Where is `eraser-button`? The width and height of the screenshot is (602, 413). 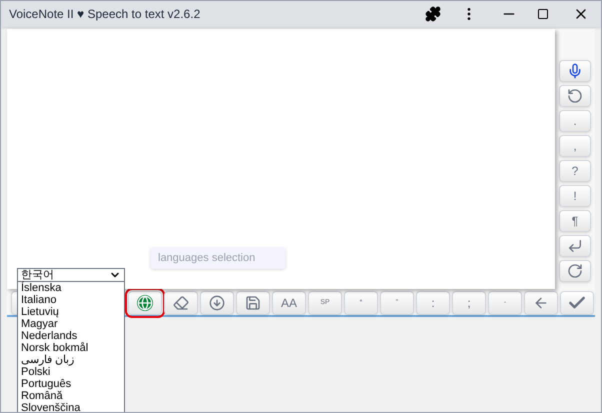
eraser-button is located at coordinates (181, 303).